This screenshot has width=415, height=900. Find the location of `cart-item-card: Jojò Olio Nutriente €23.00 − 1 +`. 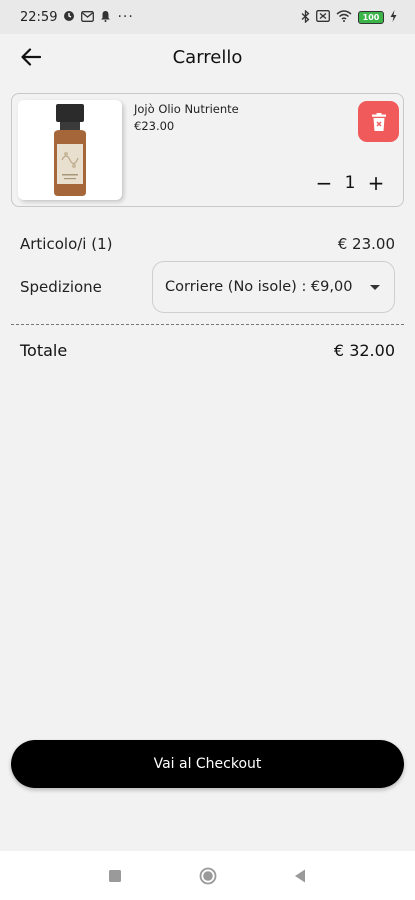

cart-item-card: Jojò Olio Nutriente €23.00 − 1 + is located at coordinates (207, 150).